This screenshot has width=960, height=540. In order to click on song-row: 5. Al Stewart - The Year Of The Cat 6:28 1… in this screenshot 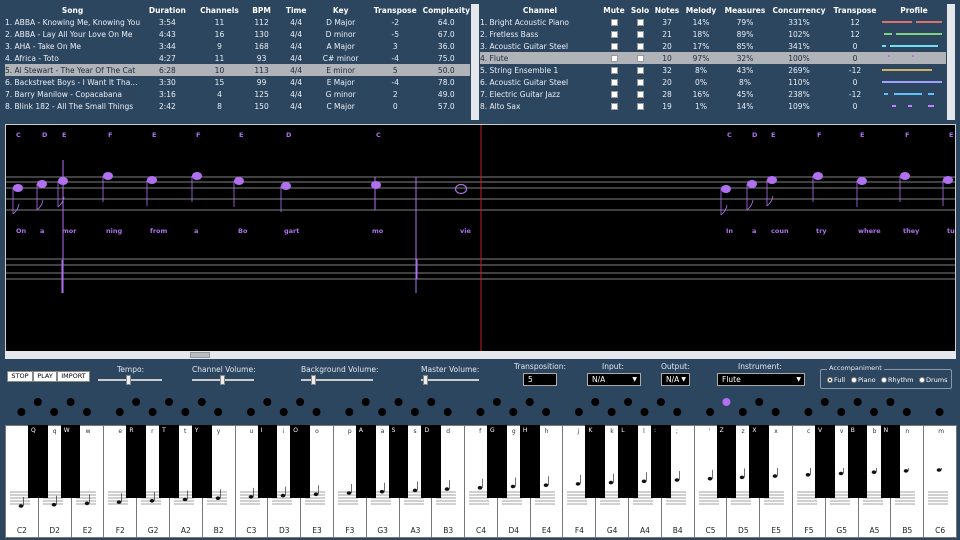, I will do `click(237, 70)`.